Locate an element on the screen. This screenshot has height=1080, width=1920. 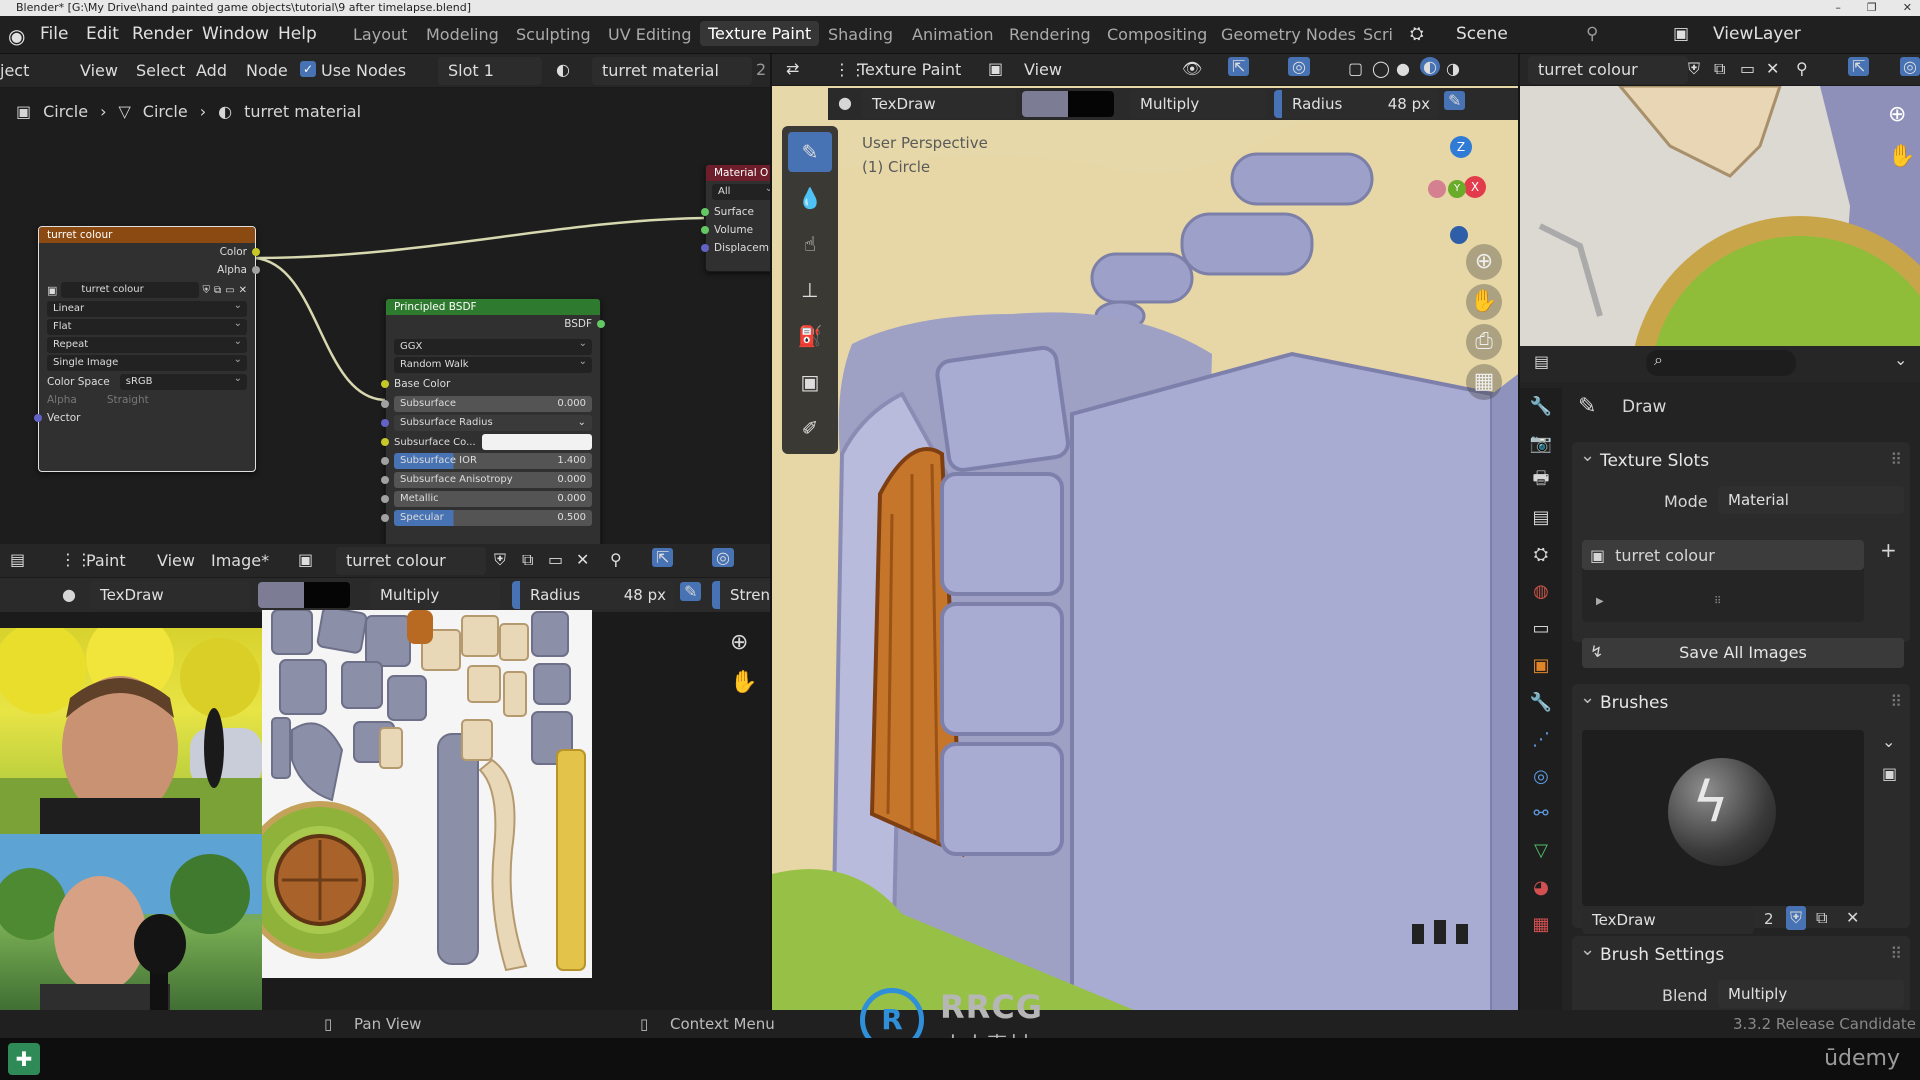
modifier-tab-icon: 🔧 is located at coordinates (1541, 702).